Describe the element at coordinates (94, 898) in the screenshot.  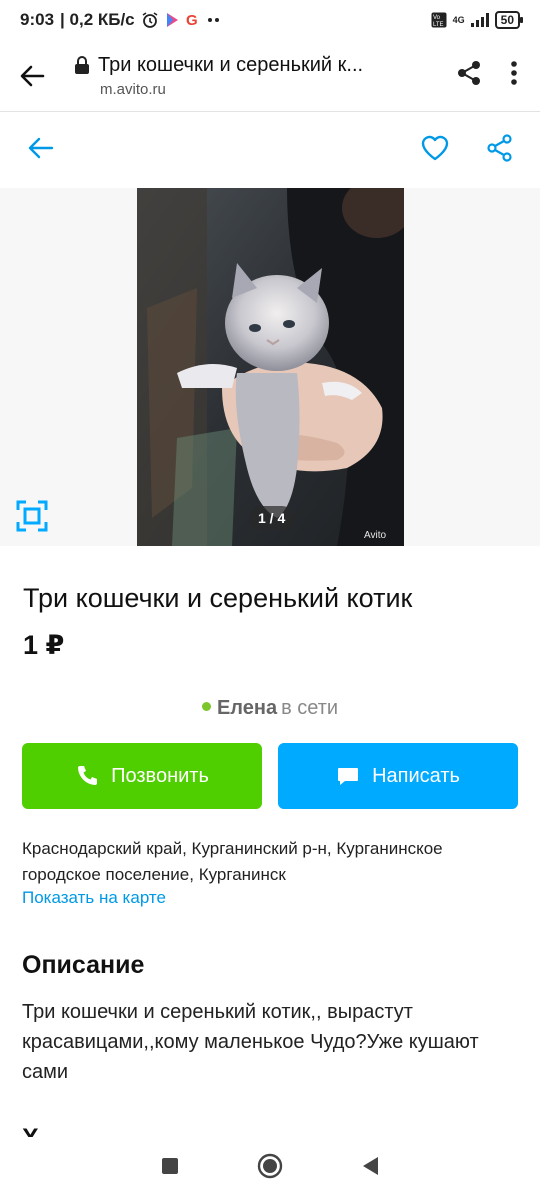
I see `show-on-map-link: Показать на карте` at that location.